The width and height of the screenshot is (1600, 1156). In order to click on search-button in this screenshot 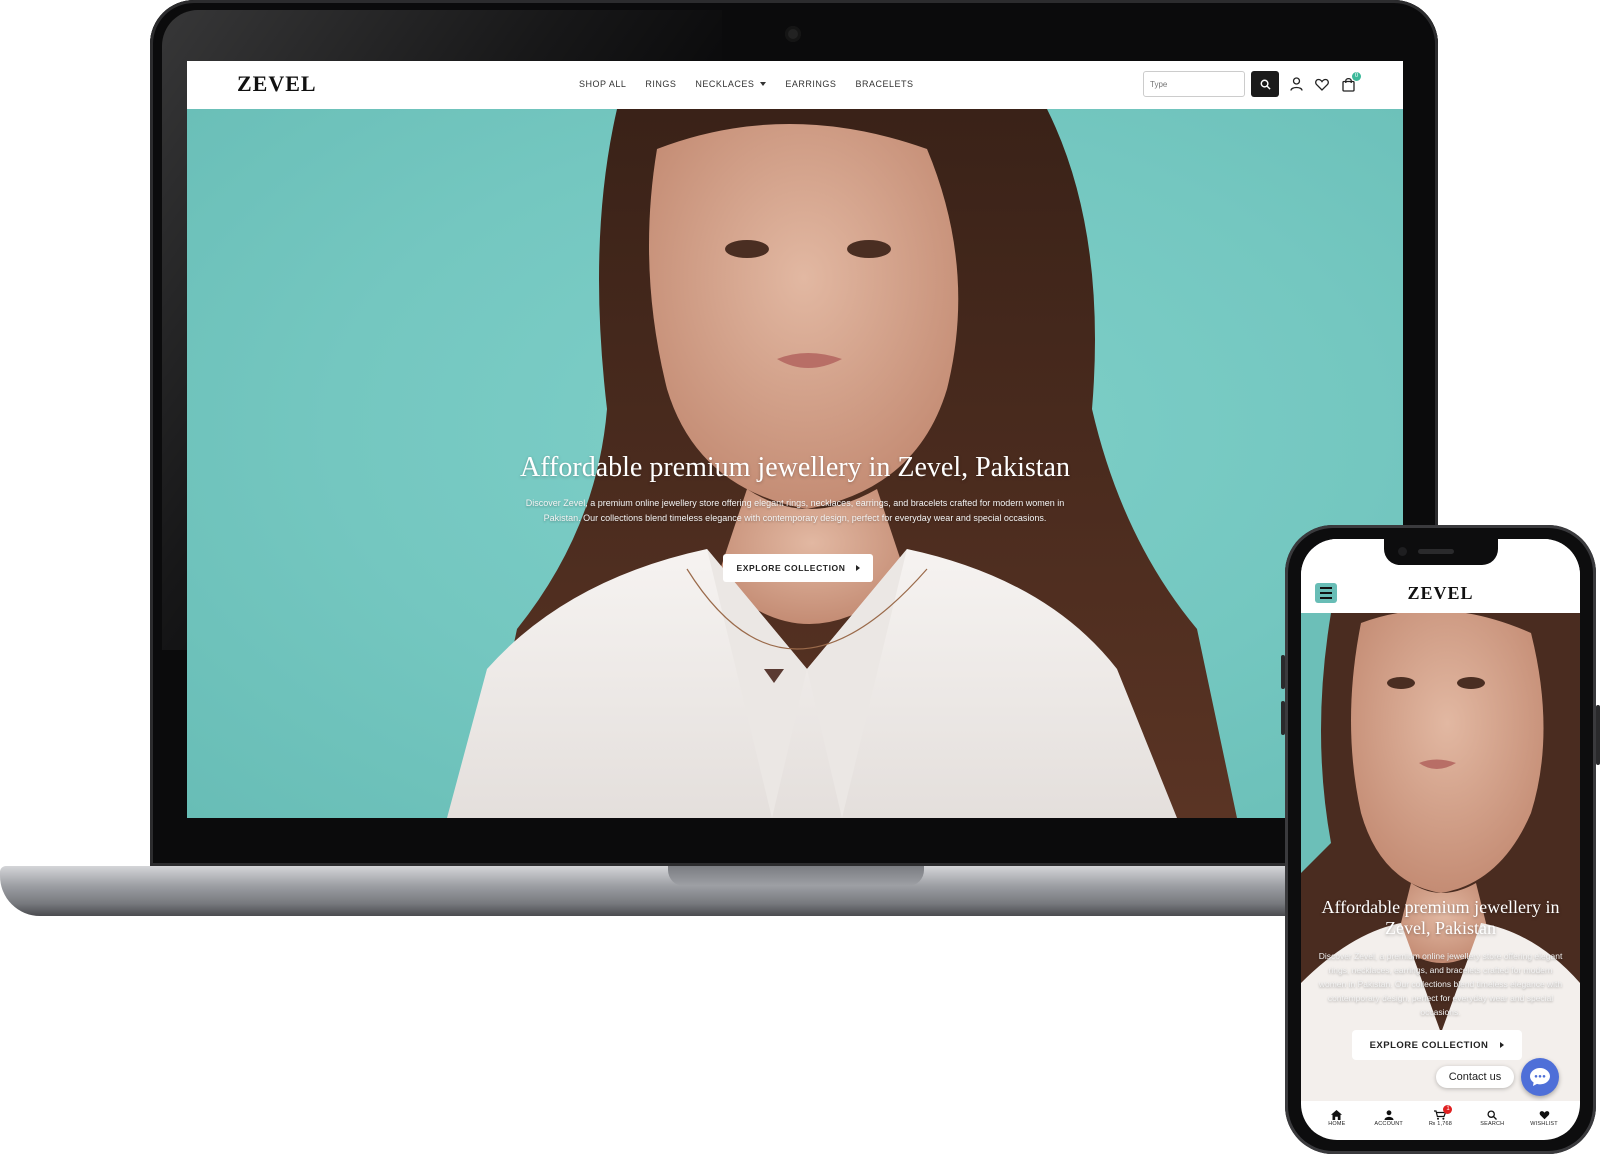, I will do `click(1265, 84)`.